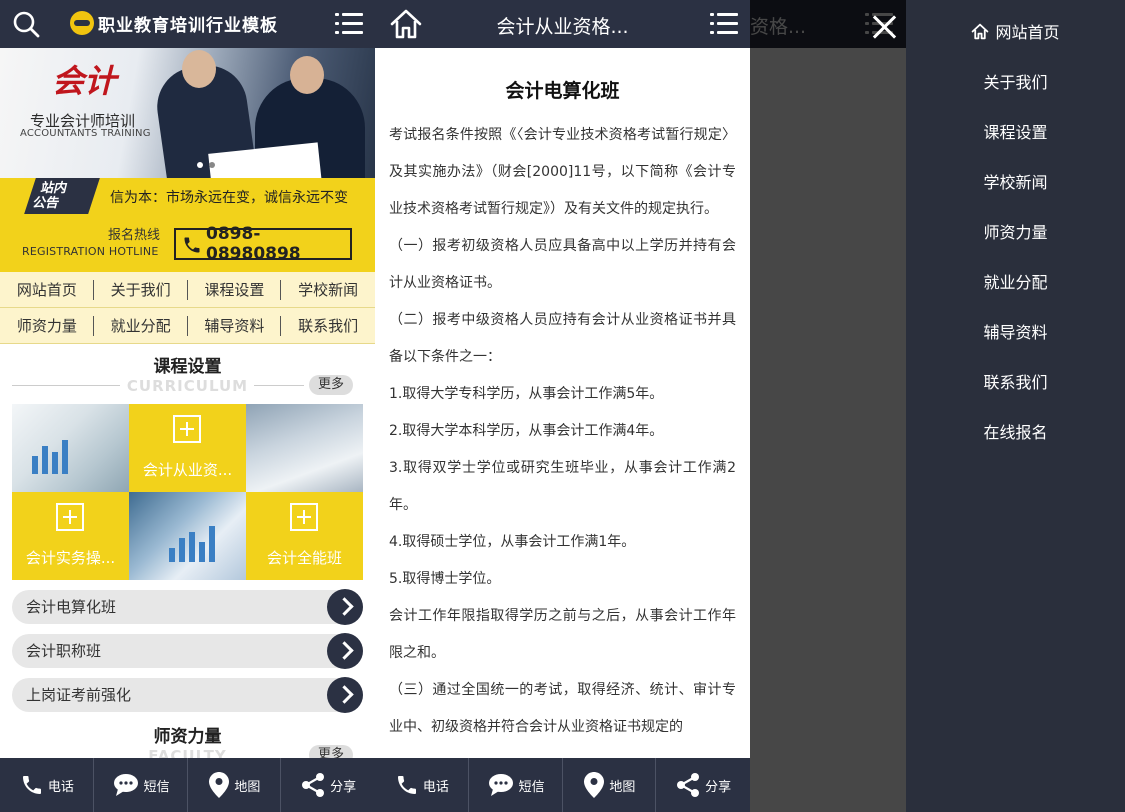 This screenshot has width=1125, height=812. Describe the element at coordinates (512, 542) in the screenshot. I see `article-paragraph: 4.取得硕士学位，从事会计工作满1年。` at that location.